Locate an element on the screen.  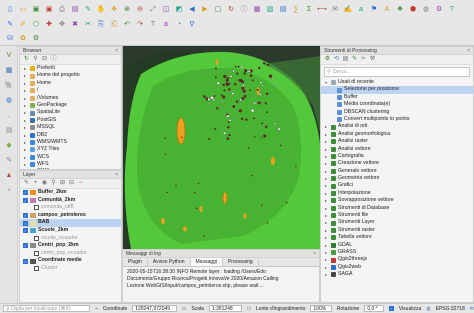
browser-item: ▸ MSSQL is located at coordinates (70, 127).